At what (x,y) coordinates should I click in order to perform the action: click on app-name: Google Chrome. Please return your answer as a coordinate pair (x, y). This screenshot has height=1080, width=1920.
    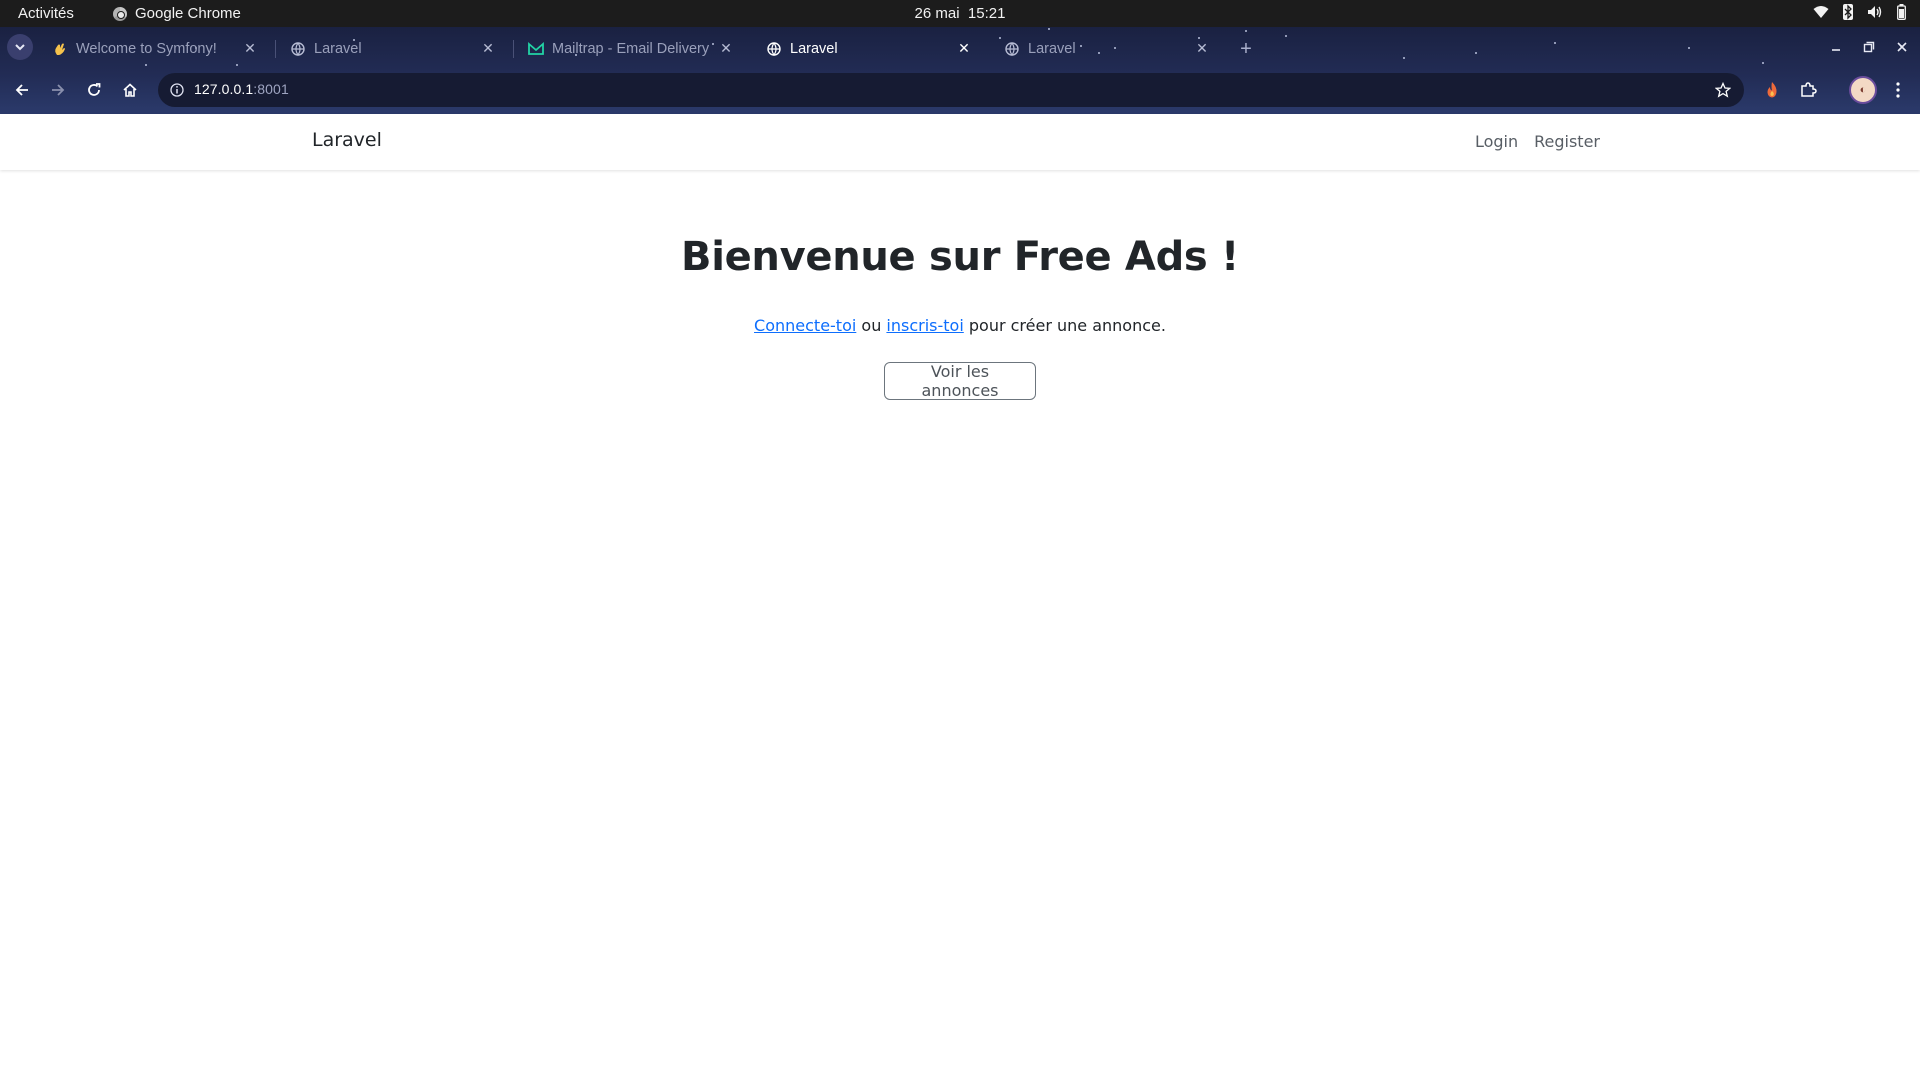
    Looking at the image, I should click on (188, 13).